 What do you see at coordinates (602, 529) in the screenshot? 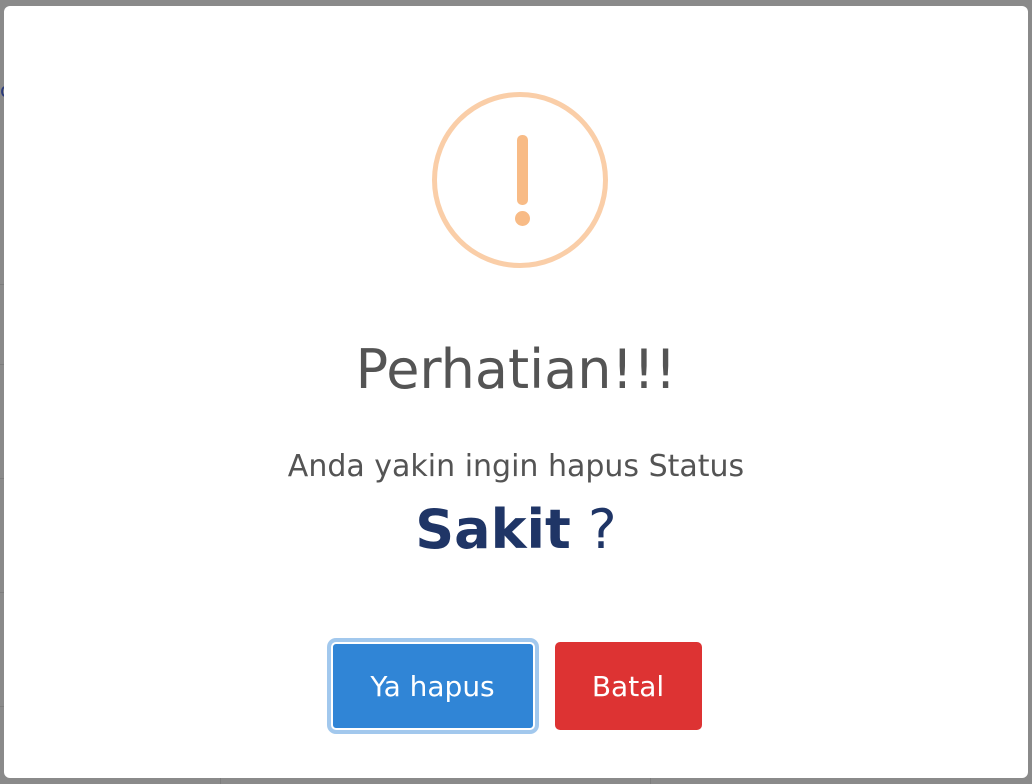
I see `question-mark: ?` at bounding box center [602, 529].